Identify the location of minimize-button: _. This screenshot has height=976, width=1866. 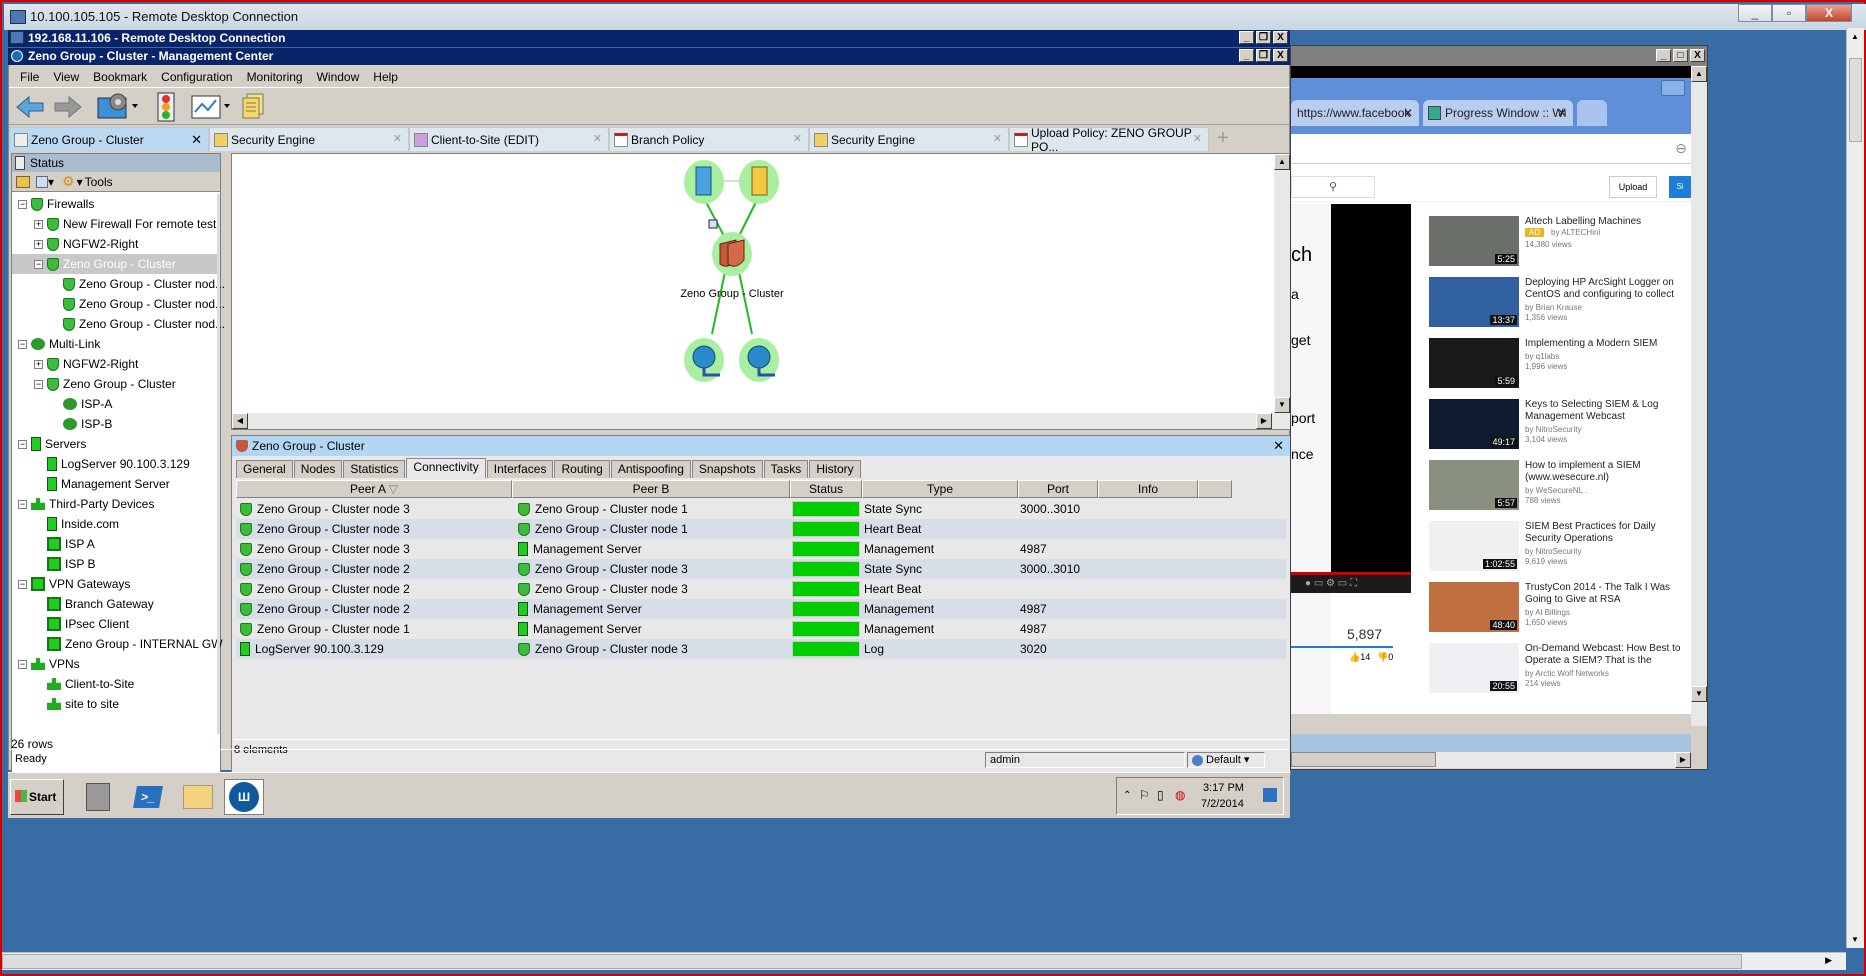
(1663, 55).